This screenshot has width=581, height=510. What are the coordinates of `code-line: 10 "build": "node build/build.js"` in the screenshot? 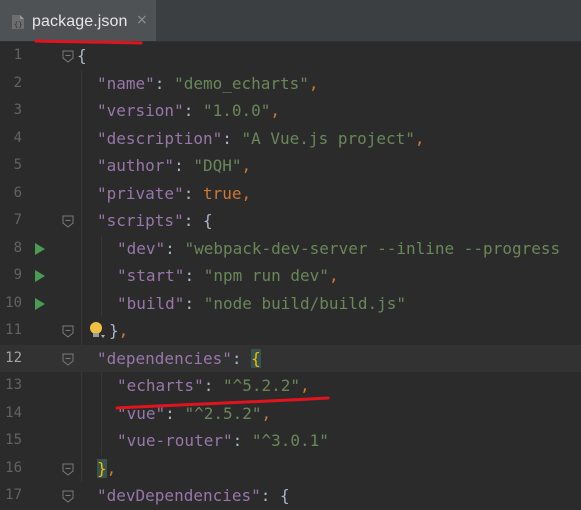 It's located at (290, 304).